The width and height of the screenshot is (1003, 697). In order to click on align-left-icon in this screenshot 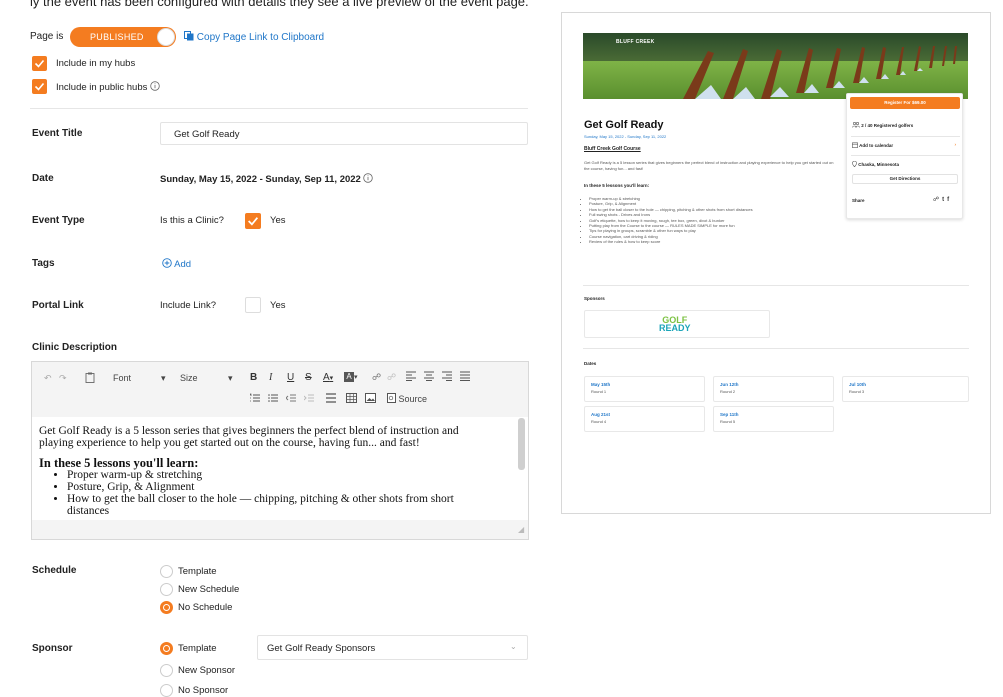, I will do `click(411, 377)`.